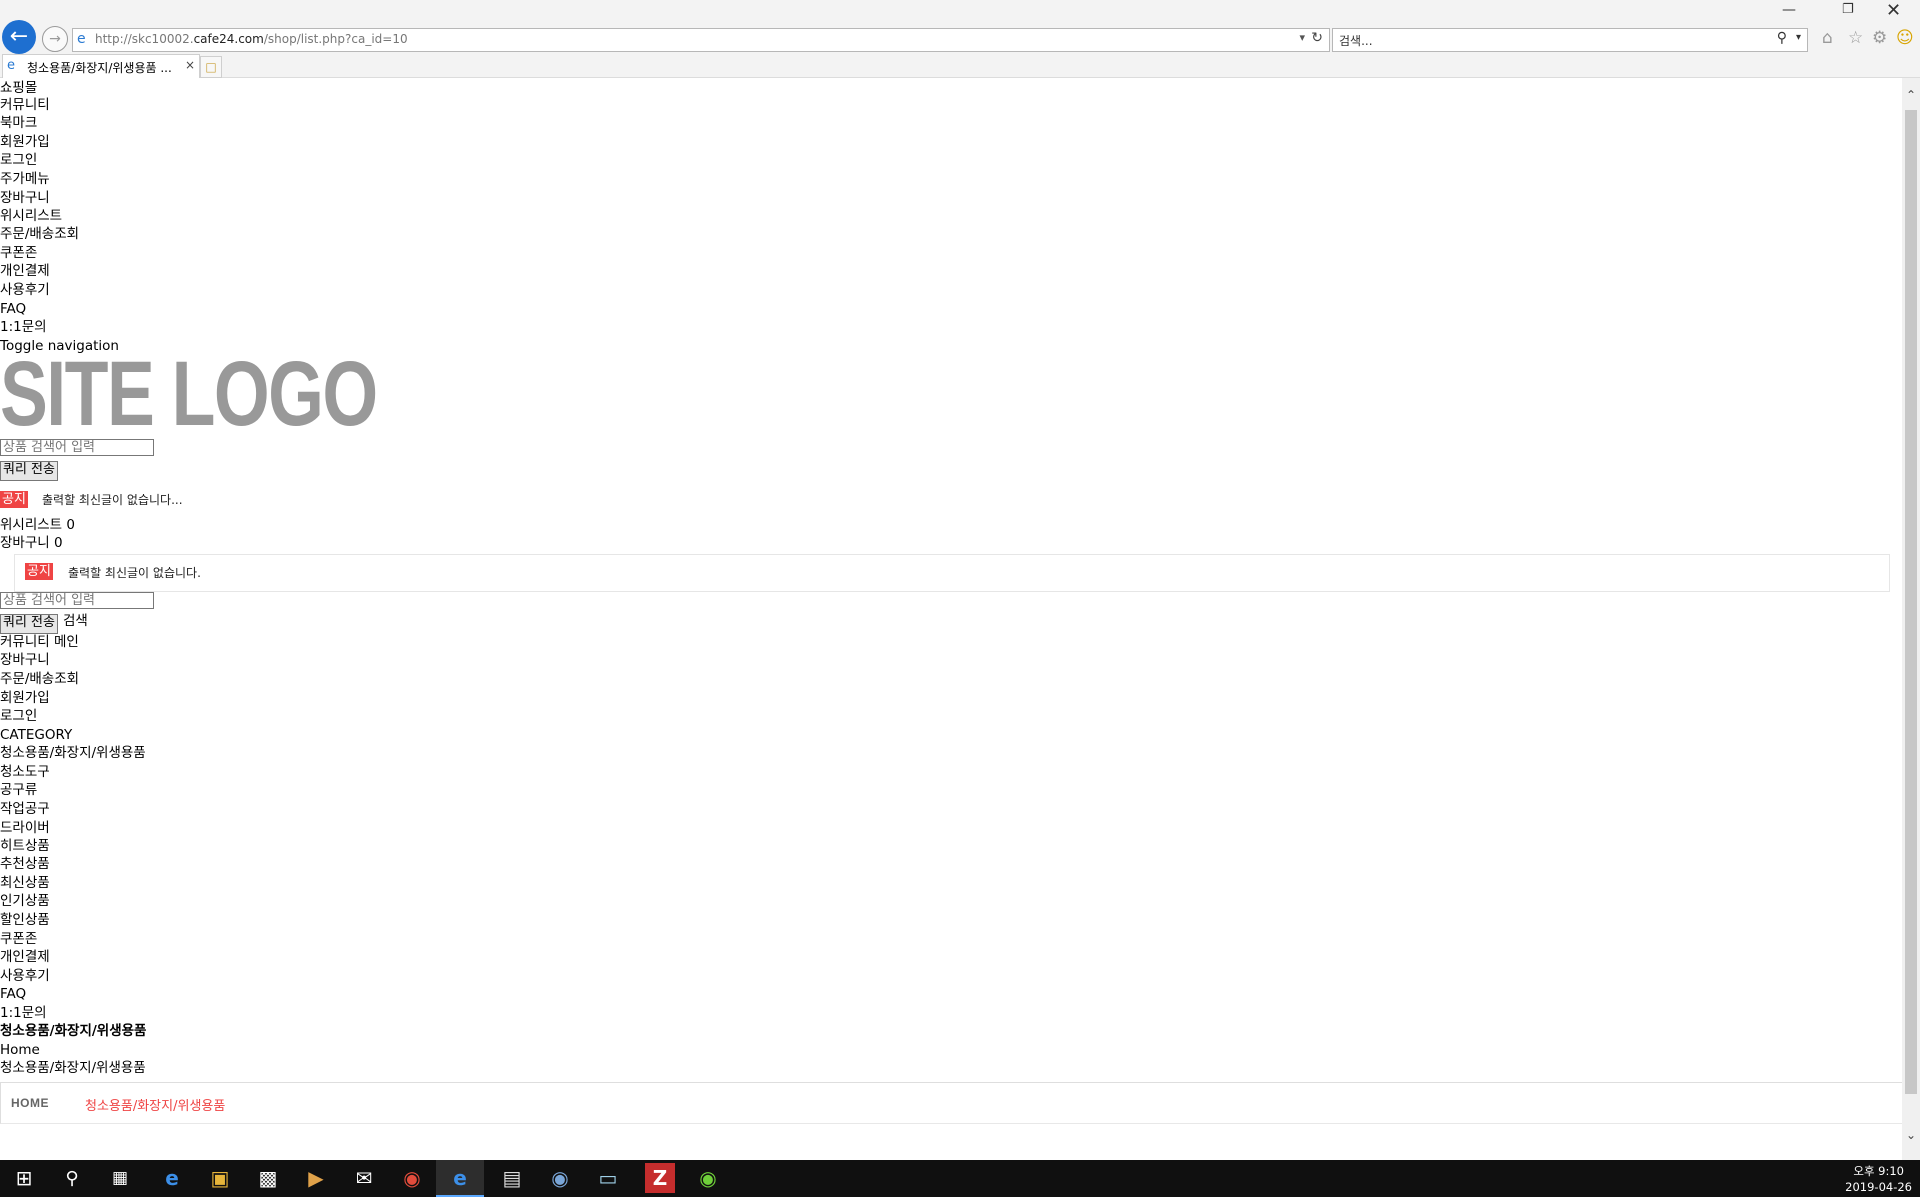 Image resolution: width=1920 pixels, height=1197 pixels. What do you see at coordinates (220, 1178) in the screenshot?
I see `file-explorer-icon: ▣` at bounding box center [220, 1178].